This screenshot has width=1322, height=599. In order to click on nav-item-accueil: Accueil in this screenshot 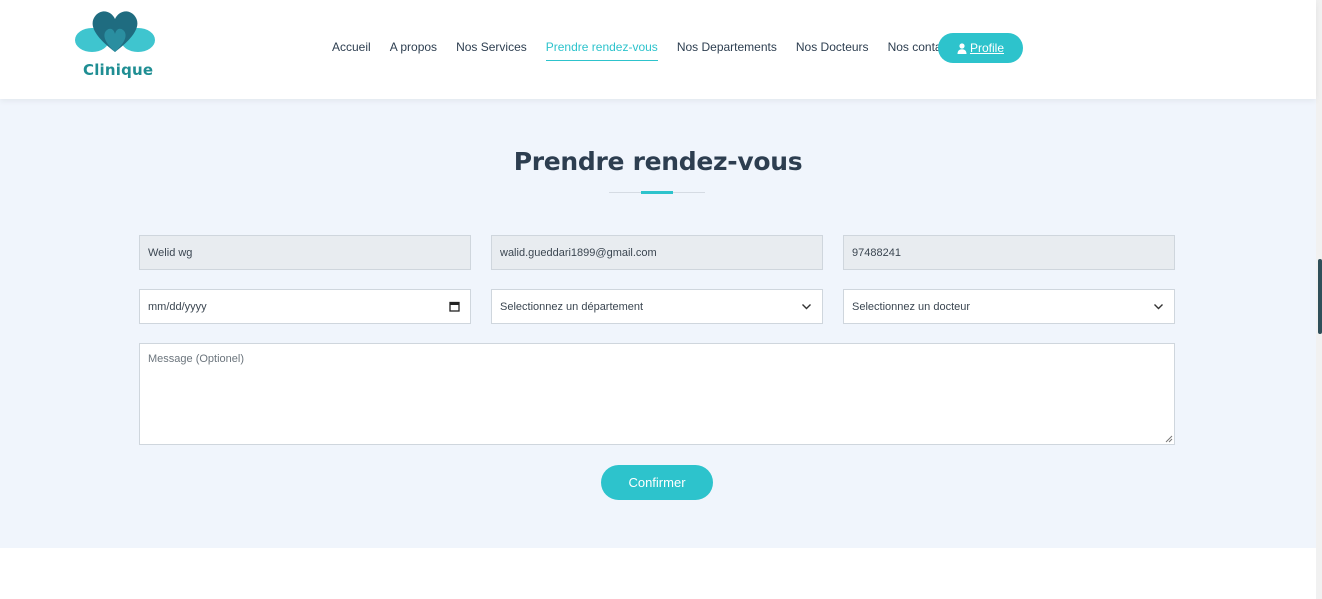, I will do `click(351, 47)`.